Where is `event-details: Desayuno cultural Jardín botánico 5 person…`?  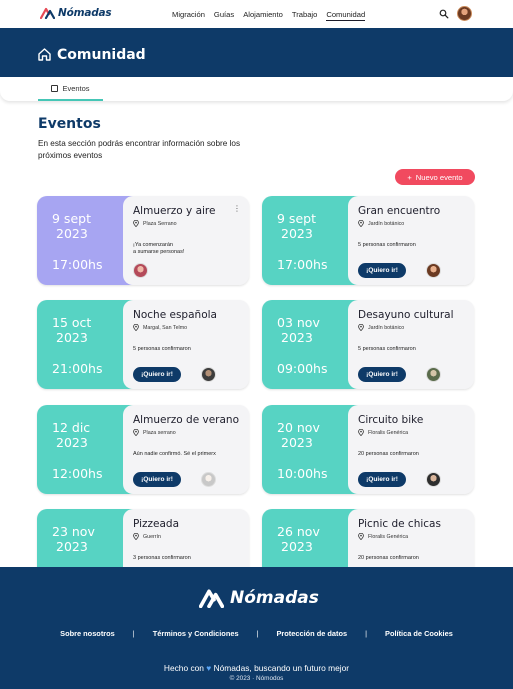 event-details: Desayuno cultural Jardín botánico 5 person… is located at coordinates (411, 344).